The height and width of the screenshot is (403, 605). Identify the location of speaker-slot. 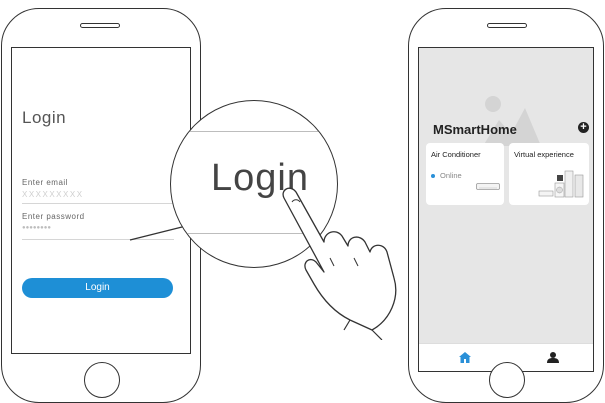
(507, 25).